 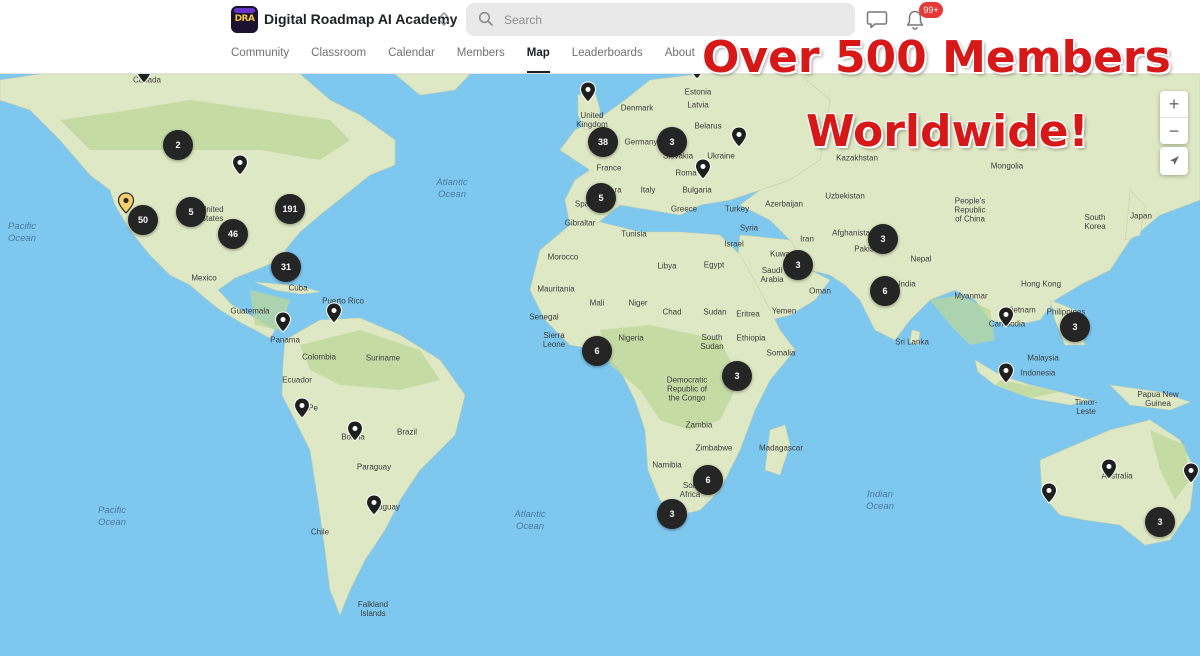 What do you see at coordinates (714, 265) in the screenshot?
I see `label-egypt: Egypt` at bounding box center [714, 265].